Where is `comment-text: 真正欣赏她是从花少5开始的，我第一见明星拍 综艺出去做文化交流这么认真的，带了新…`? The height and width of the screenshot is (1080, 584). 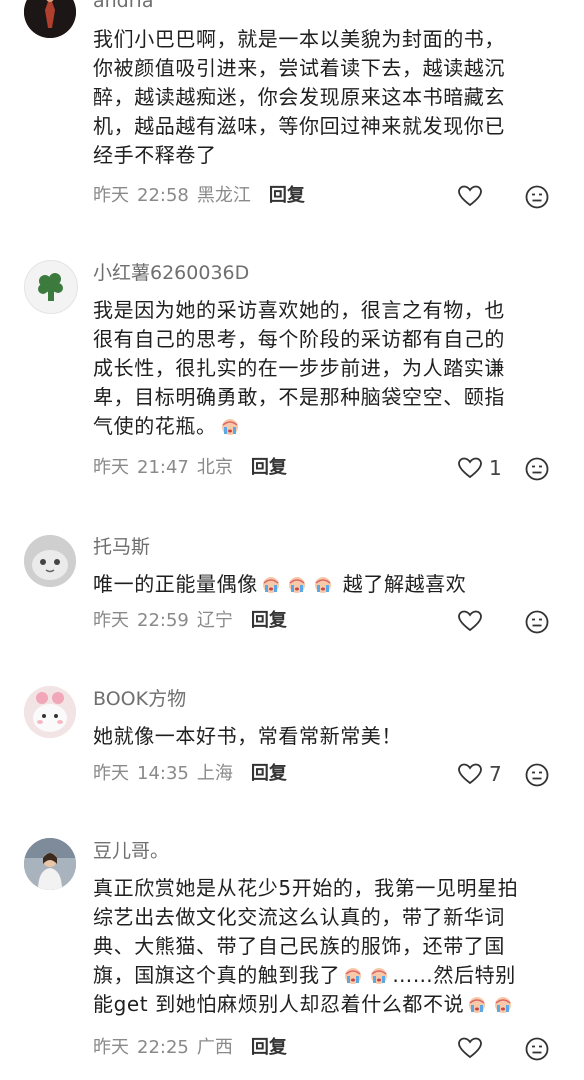
comment-text: 真正欣赏她是从花少5开始的，我第一见明星拍 综艺出去做文化交流这么认真的，带了新… is located at coordinates (306, 946).